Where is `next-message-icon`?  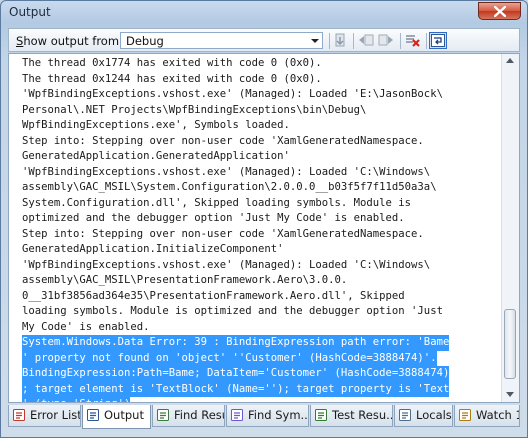 next-message-icon is located at coordinates (385, 40).